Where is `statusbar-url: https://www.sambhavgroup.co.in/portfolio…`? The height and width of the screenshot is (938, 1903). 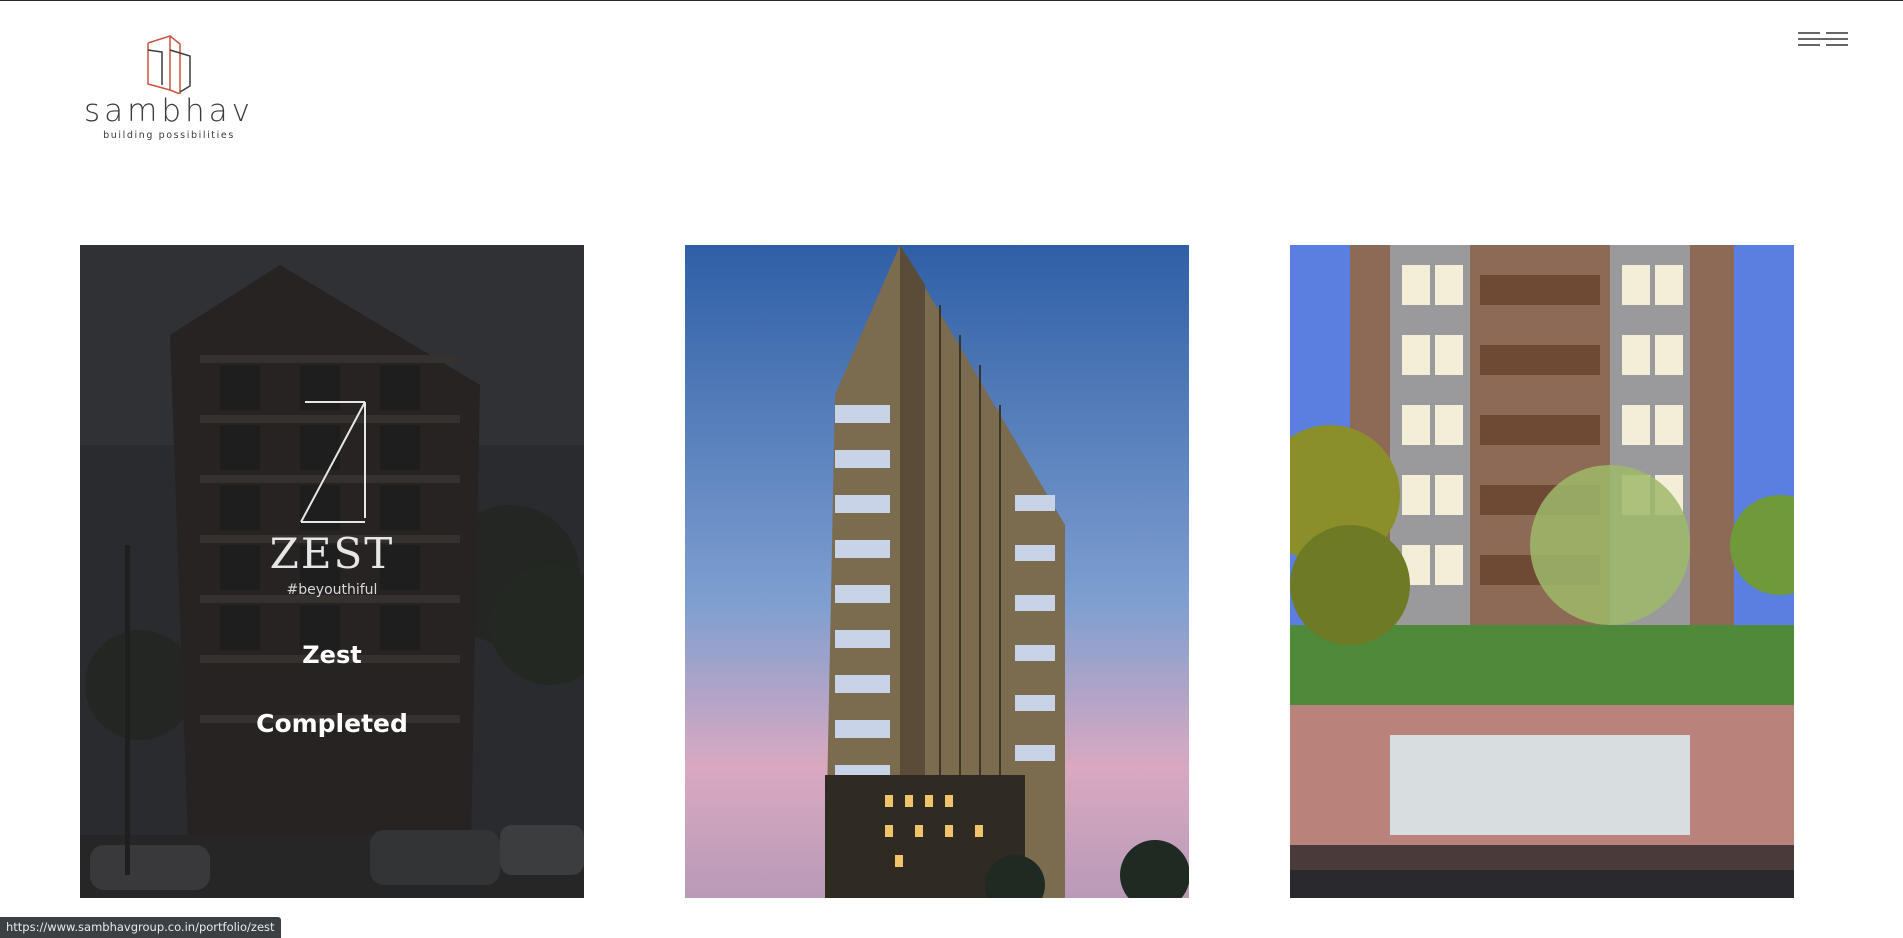
statusbar-url: https://www.sambhavgroup.co.in/portfolio… is located at coordinates (140, 927).